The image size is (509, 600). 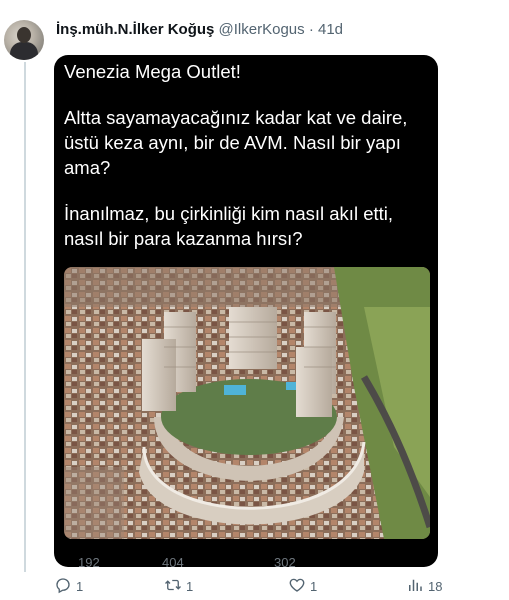 I want to click on post-time: 41d, so click(x=330, y=29).